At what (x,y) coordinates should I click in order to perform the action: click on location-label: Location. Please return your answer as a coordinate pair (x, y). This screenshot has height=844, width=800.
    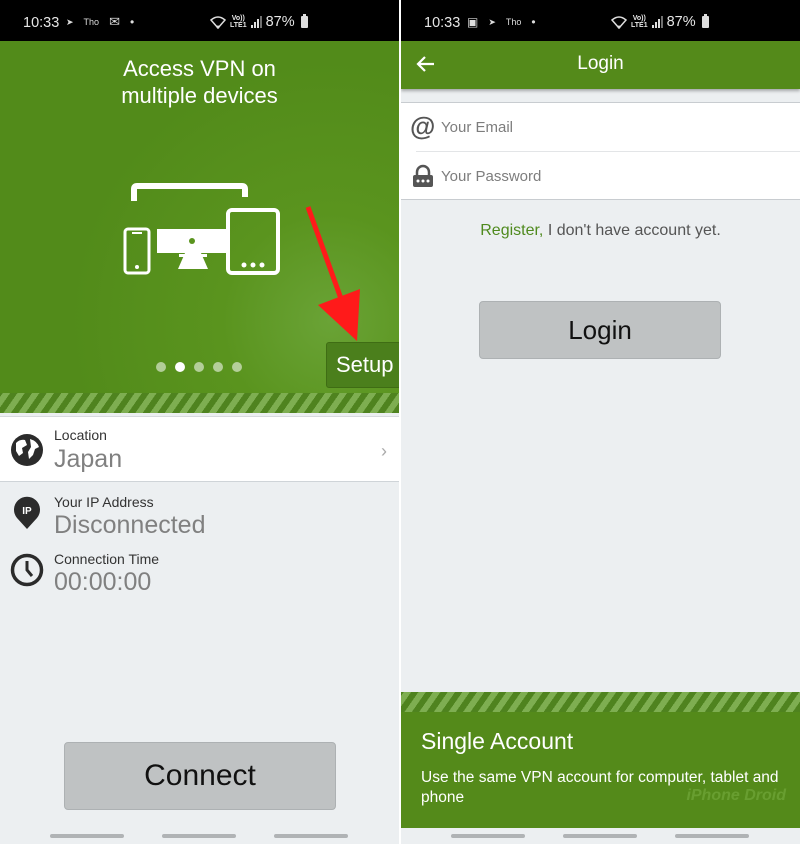
    Looking at the image, I should click on (80, 435).